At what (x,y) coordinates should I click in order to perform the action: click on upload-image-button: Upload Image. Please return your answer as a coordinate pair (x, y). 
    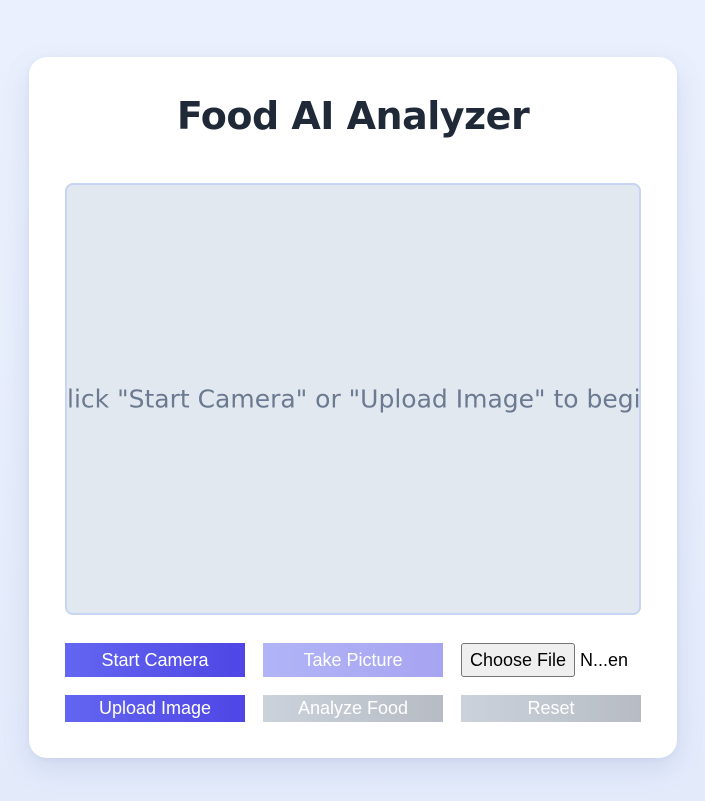
    Looking at the image, I should click on (155, 708).